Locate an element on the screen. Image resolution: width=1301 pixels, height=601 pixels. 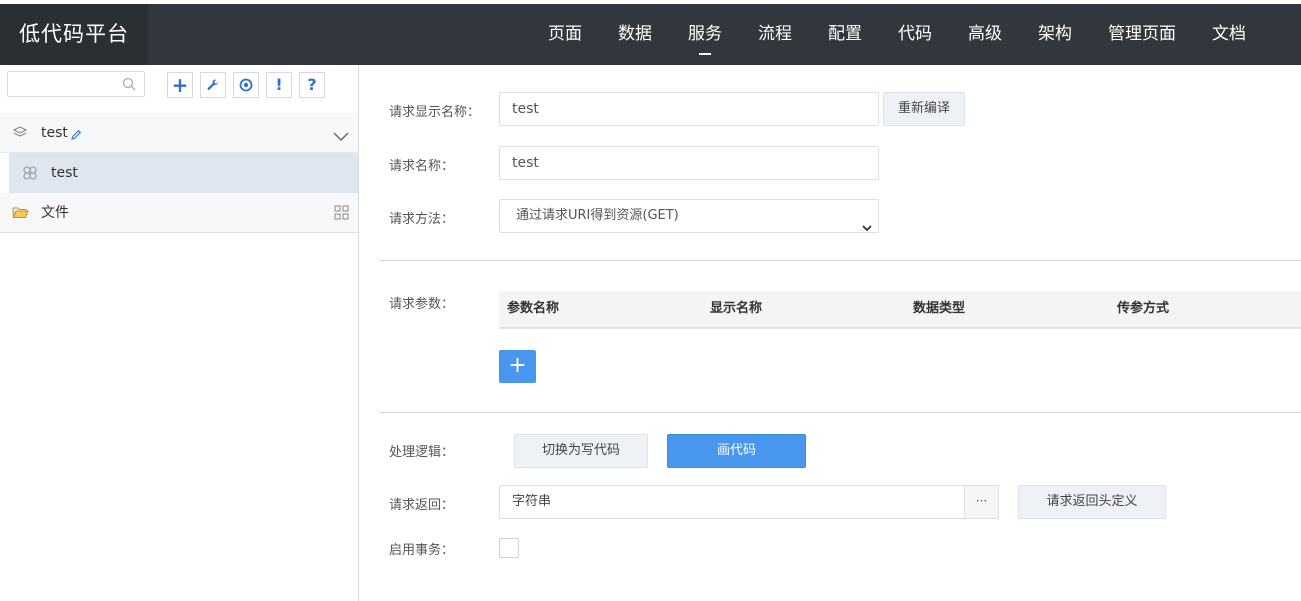
nav-item-config: 配置 is located at coordinates (845, 34).